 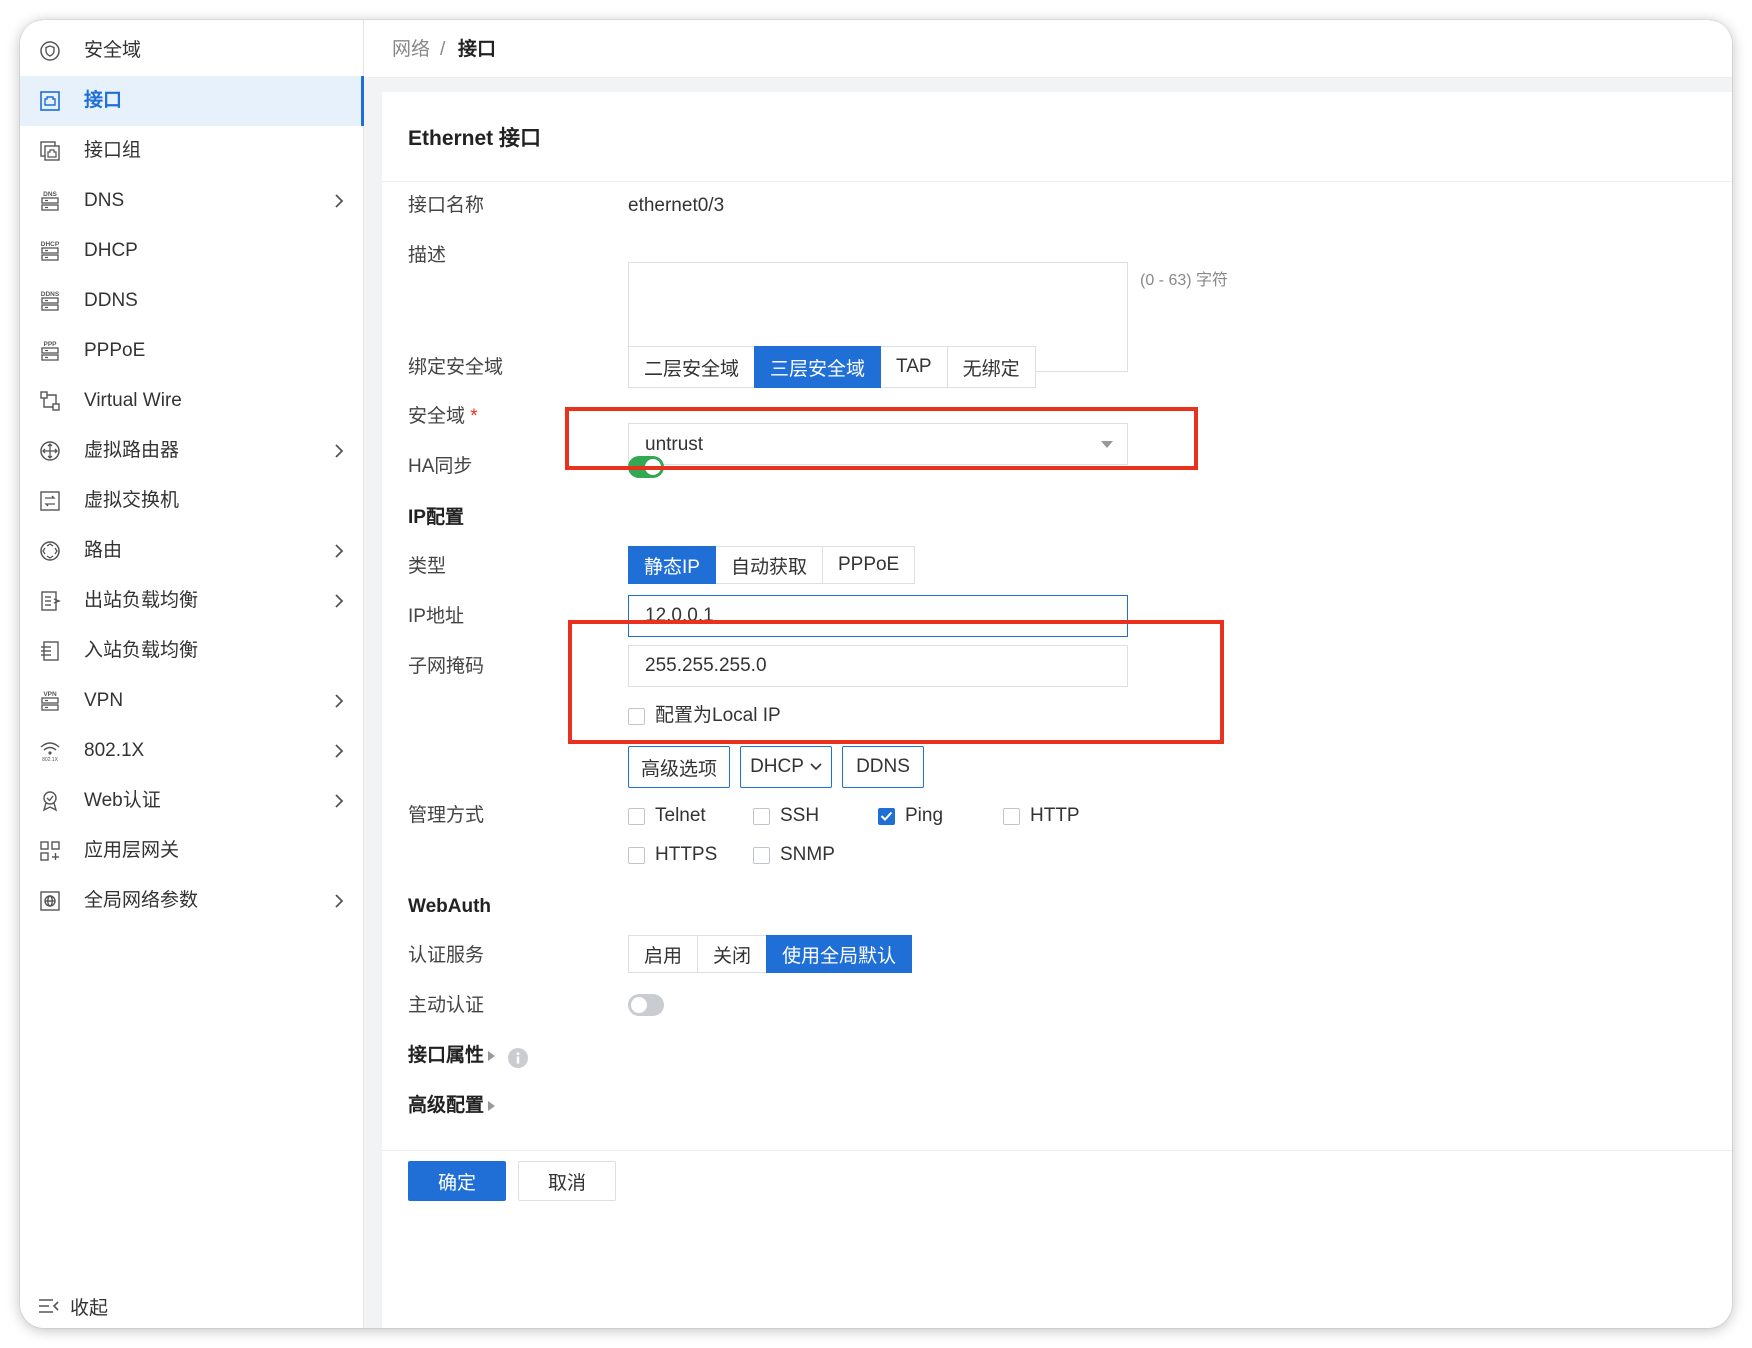 I want to click on sidebar-item-label: PPPoE, so click(x=115, y=350).